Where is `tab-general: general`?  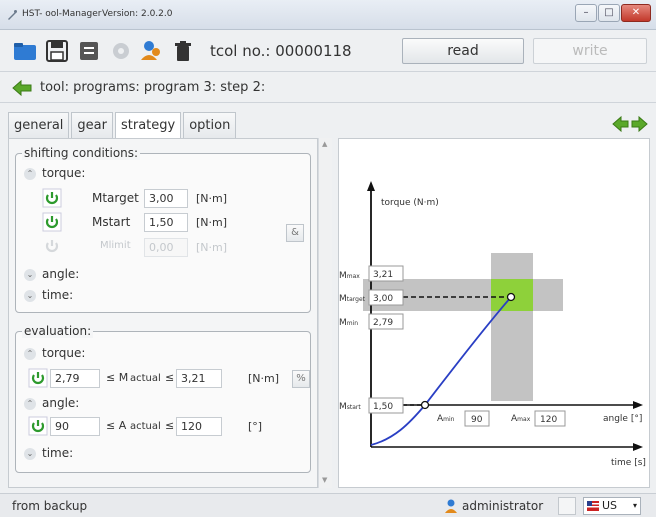
tab-general: general is located at coordinates (39, 125).